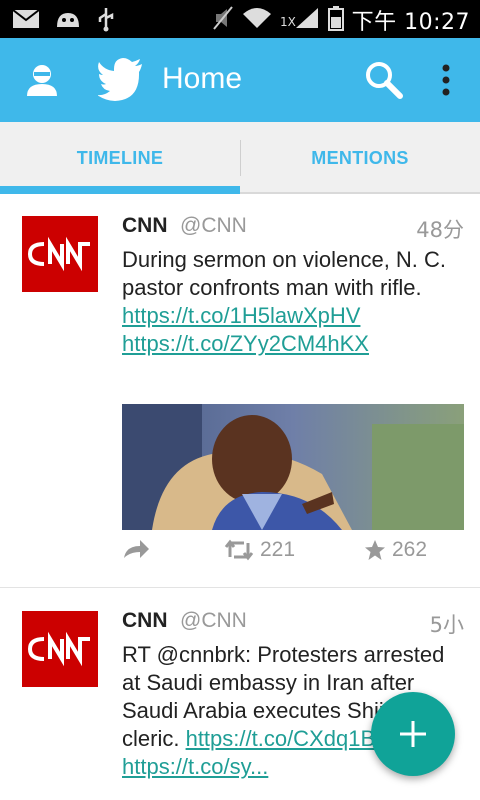 The image size is (480, 800). I want to click on reply-button, so click(136, 549).